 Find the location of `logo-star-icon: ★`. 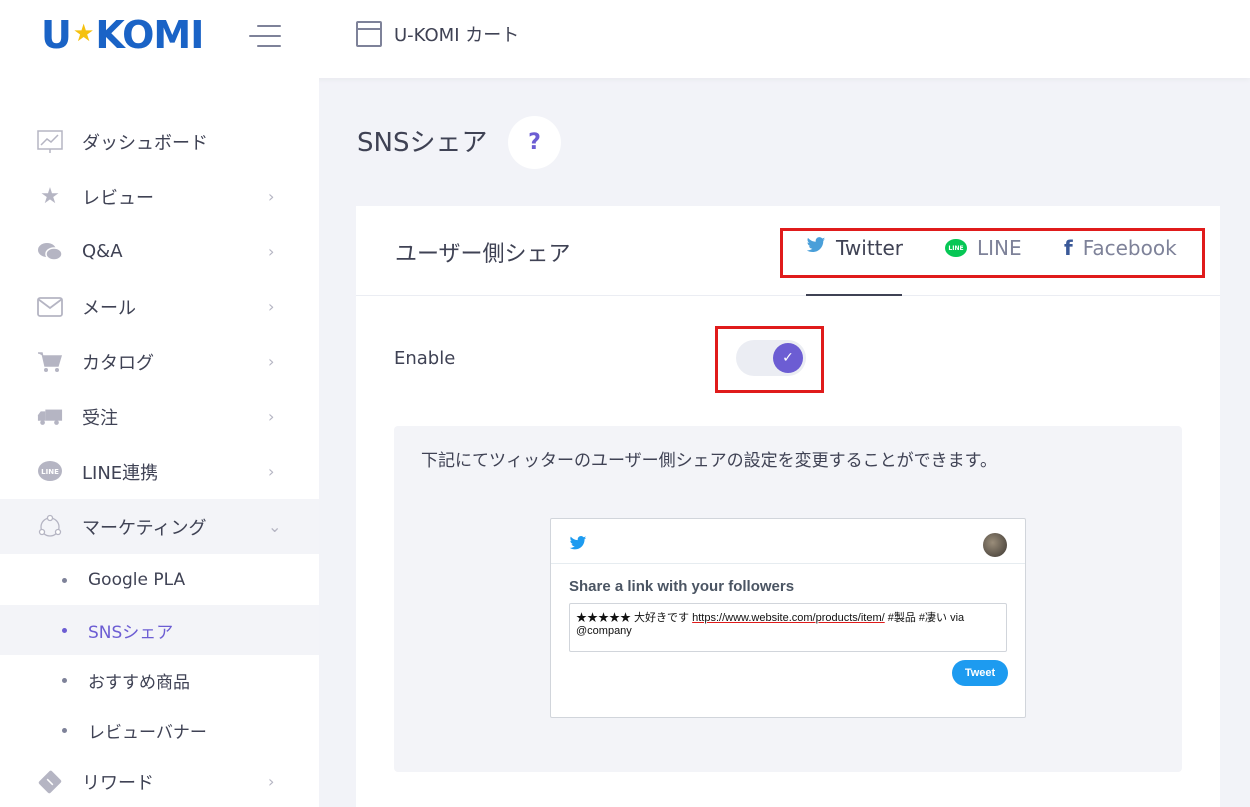

logo-star-icon: ★ is located at coordinates (83, 33).